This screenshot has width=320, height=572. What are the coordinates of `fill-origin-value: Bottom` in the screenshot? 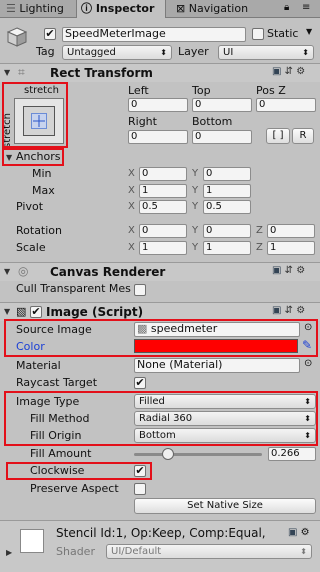 It's located at (157, 435).